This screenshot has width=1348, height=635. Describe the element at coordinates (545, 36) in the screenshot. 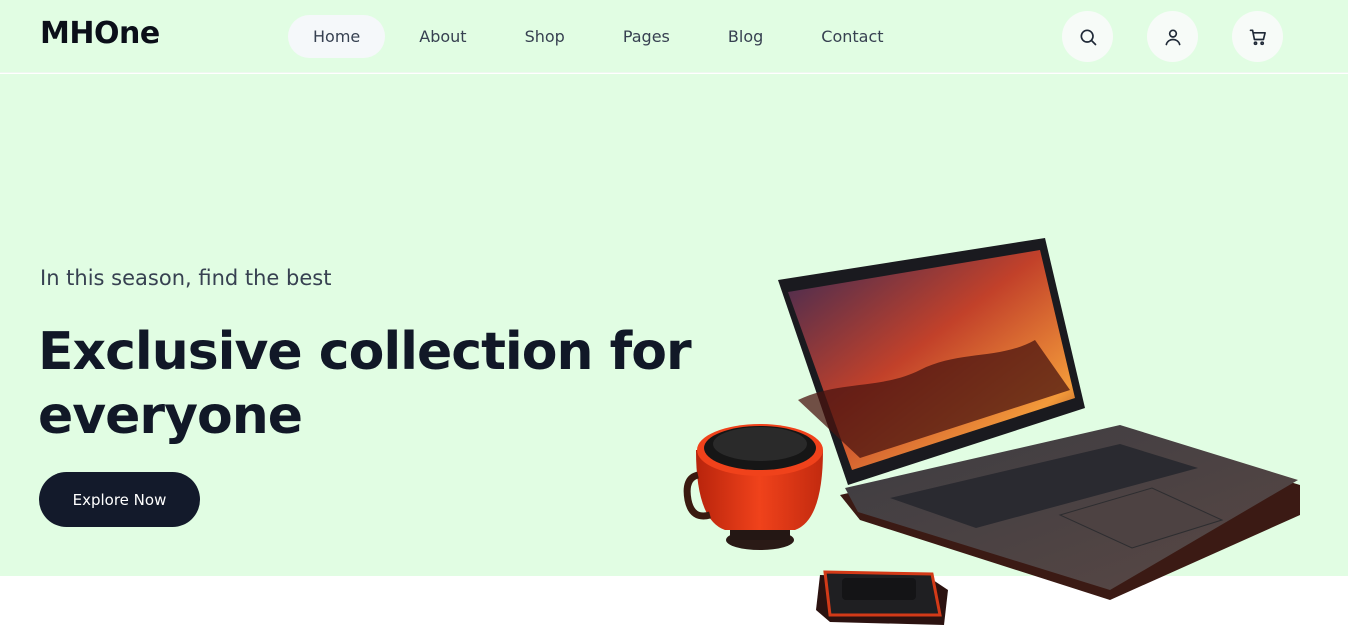

I see `nav-item-shop: Shop` at that location.